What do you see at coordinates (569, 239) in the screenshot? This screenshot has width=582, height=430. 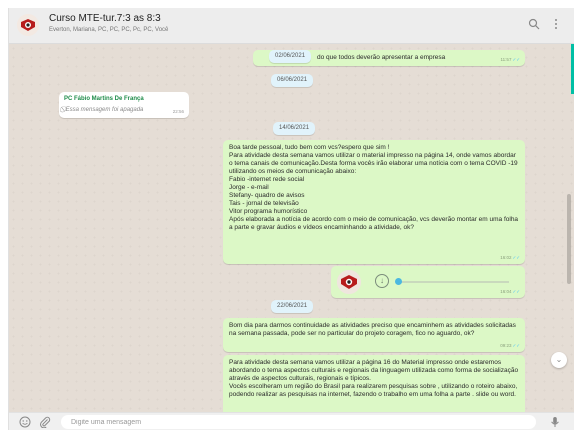 I see `scrollbar` at bounding box center [569, 239].